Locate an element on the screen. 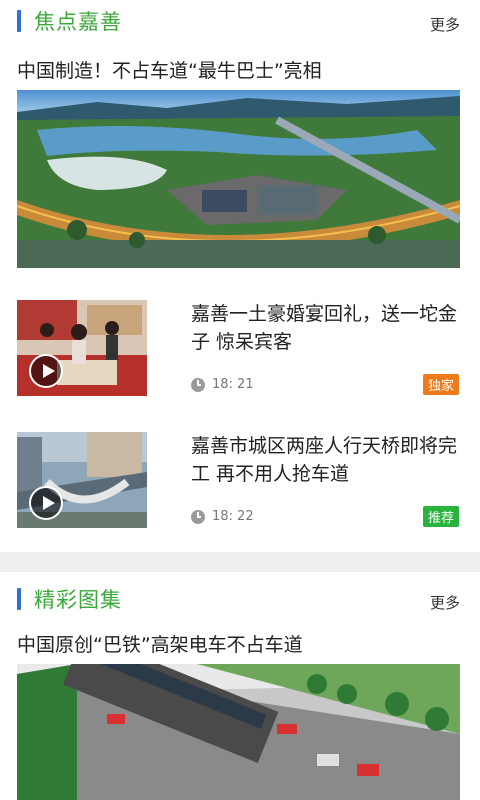 This screenshot has width=480, height=800. section-header: 精彩图集 更多 is located at coordinates (240, 600).